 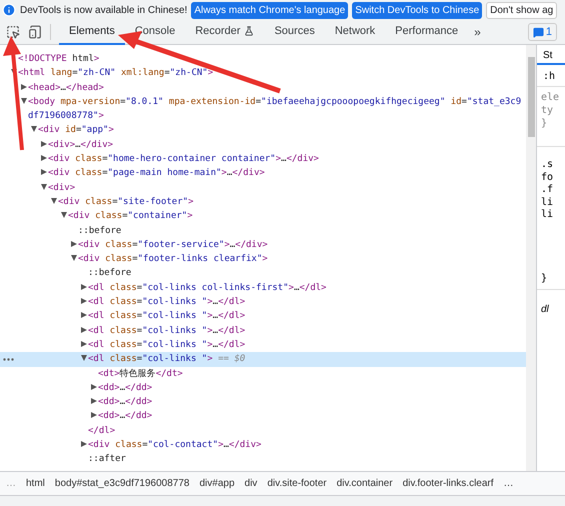 I want to click on breadcrumb-item: html, so click(x=35, y=483).